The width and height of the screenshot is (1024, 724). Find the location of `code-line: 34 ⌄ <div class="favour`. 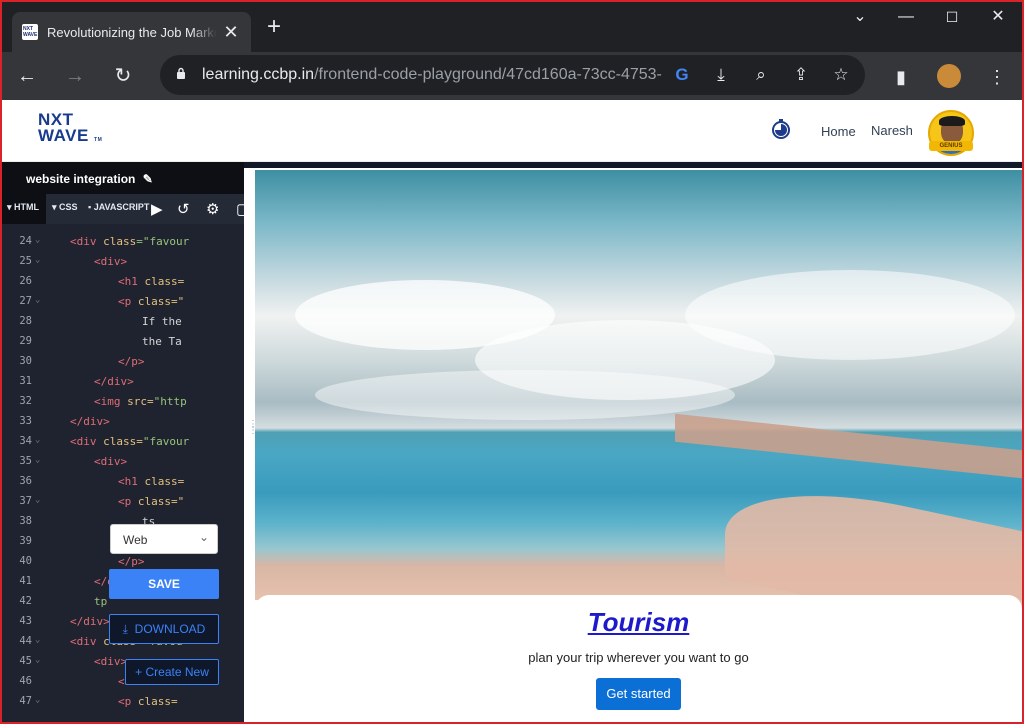

code-line: 34 ⌄ <div class="favour is located at coordinates (123, 442).